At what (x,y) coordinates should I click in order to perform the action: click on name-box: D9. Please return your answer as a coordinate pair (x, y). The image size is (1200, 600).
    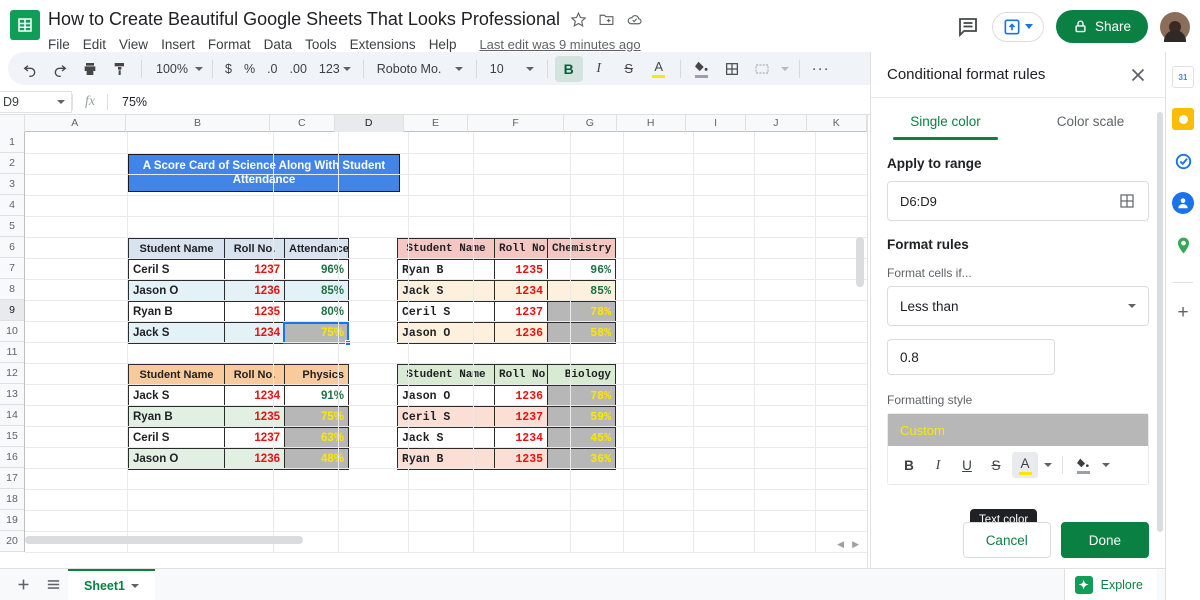
    Looking at the image, I should click on (36, 101).